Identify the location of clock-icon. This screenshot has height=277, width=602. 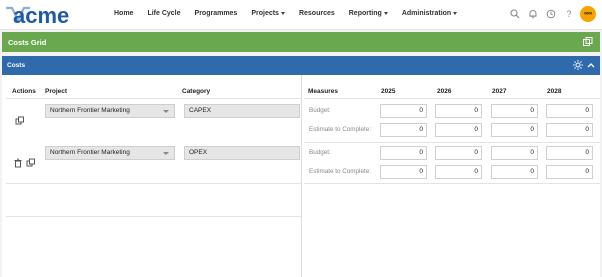
(551, 14).